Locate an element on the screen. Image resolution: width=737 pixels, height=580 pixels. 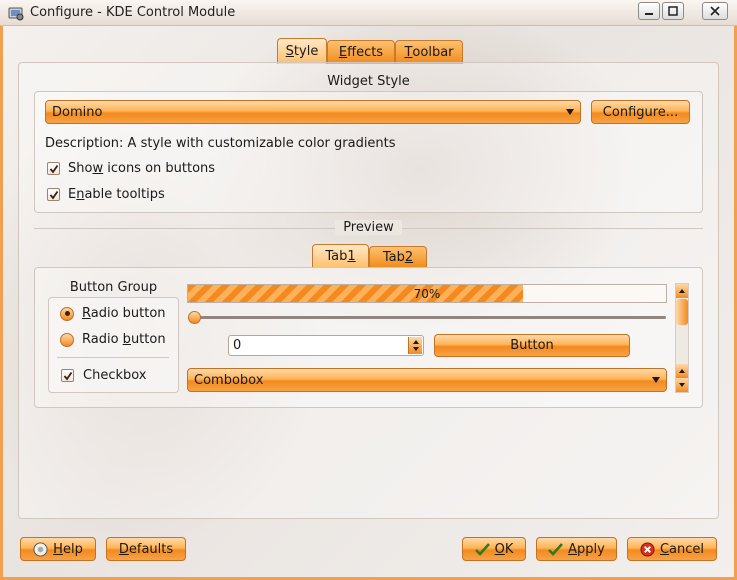
enable-tooltips-label-post: able tooltips is located at coordinates (124, 194).